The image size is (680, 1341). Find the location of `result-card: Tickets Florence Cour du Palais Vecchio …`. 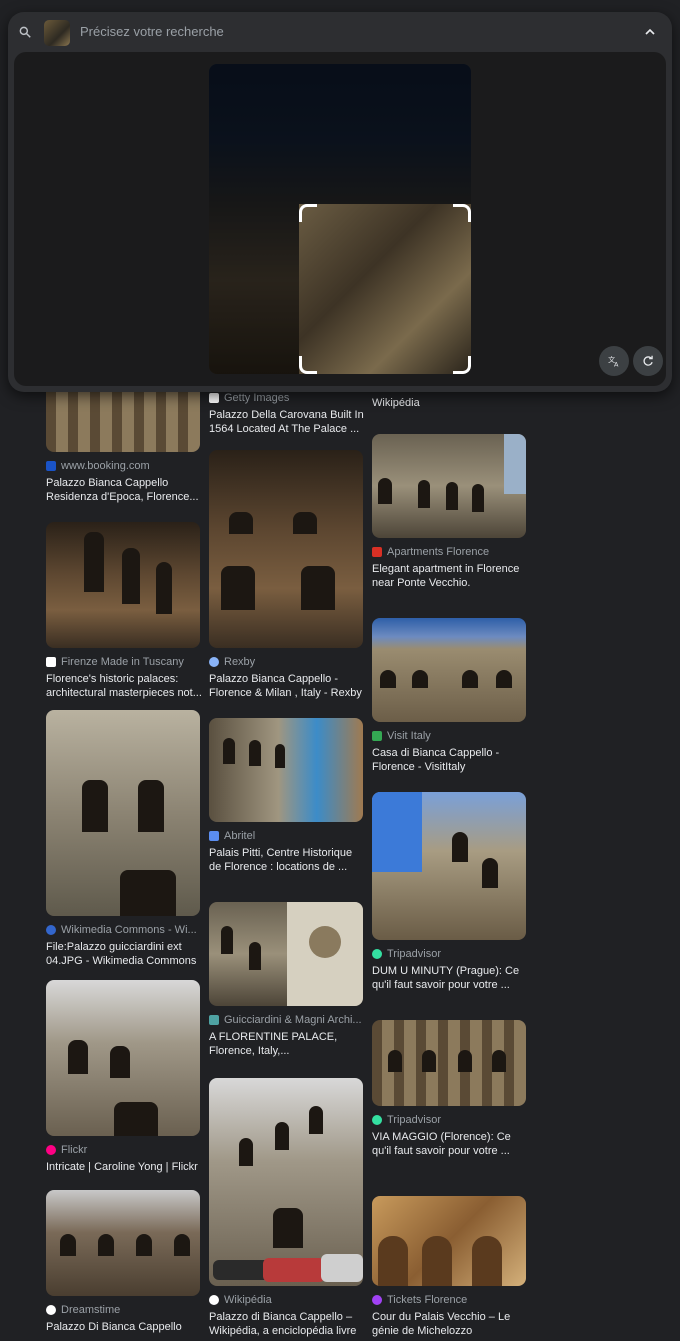

result-card: Tickets Florence Cour du Palais Vecchio … is located at coordinates (450, 1267).